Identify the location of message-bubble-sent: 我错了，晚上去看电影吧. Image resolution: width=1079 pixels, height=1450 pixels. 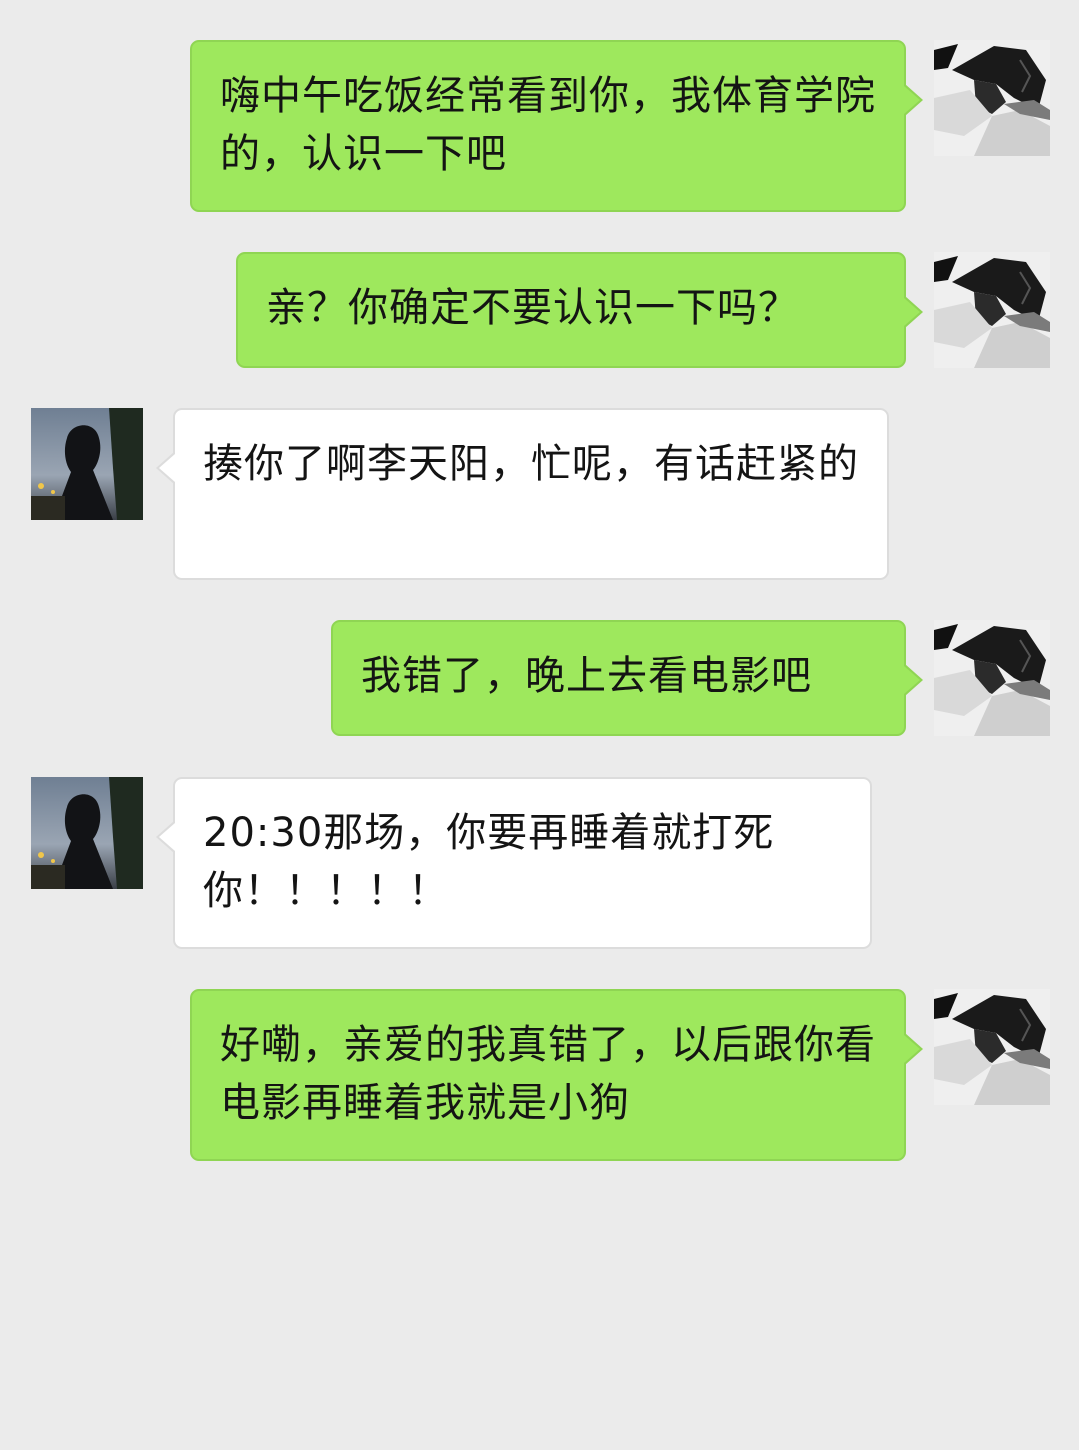
(627, 678).